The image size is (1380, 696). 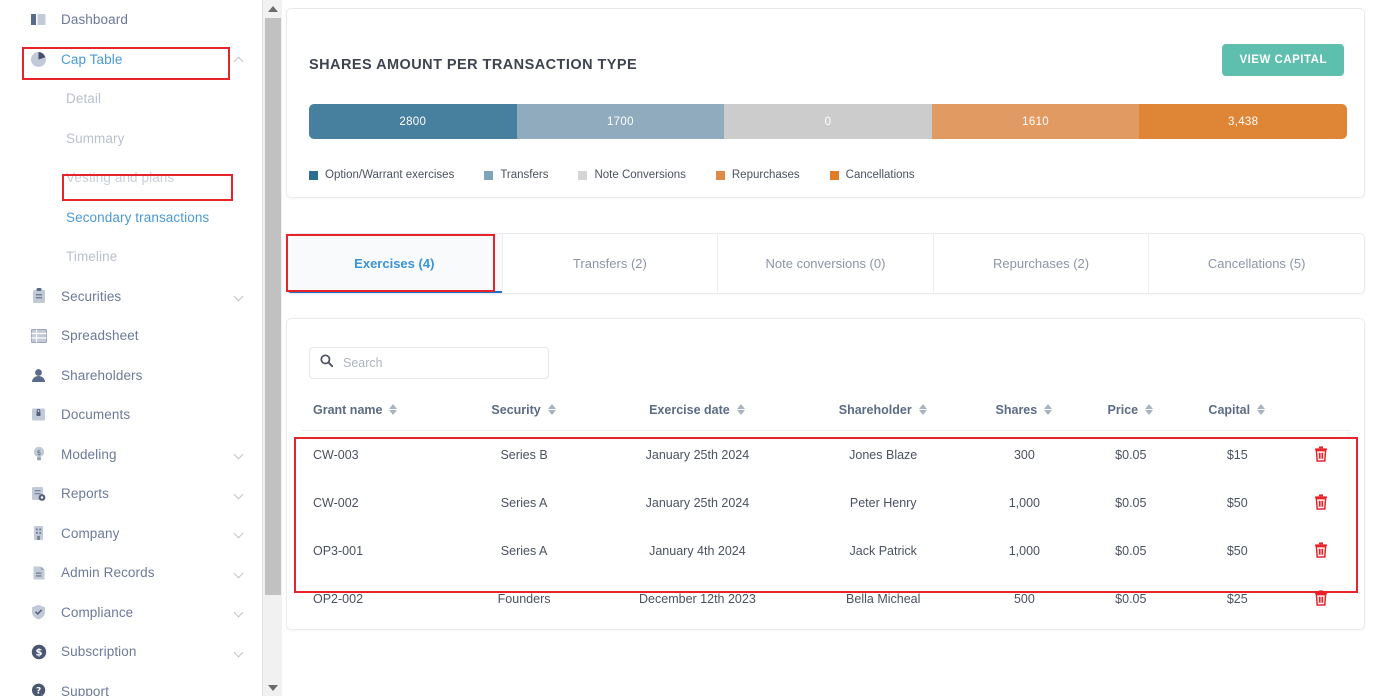 I want to click on document-lock-icon, so click(x=38, y=414).